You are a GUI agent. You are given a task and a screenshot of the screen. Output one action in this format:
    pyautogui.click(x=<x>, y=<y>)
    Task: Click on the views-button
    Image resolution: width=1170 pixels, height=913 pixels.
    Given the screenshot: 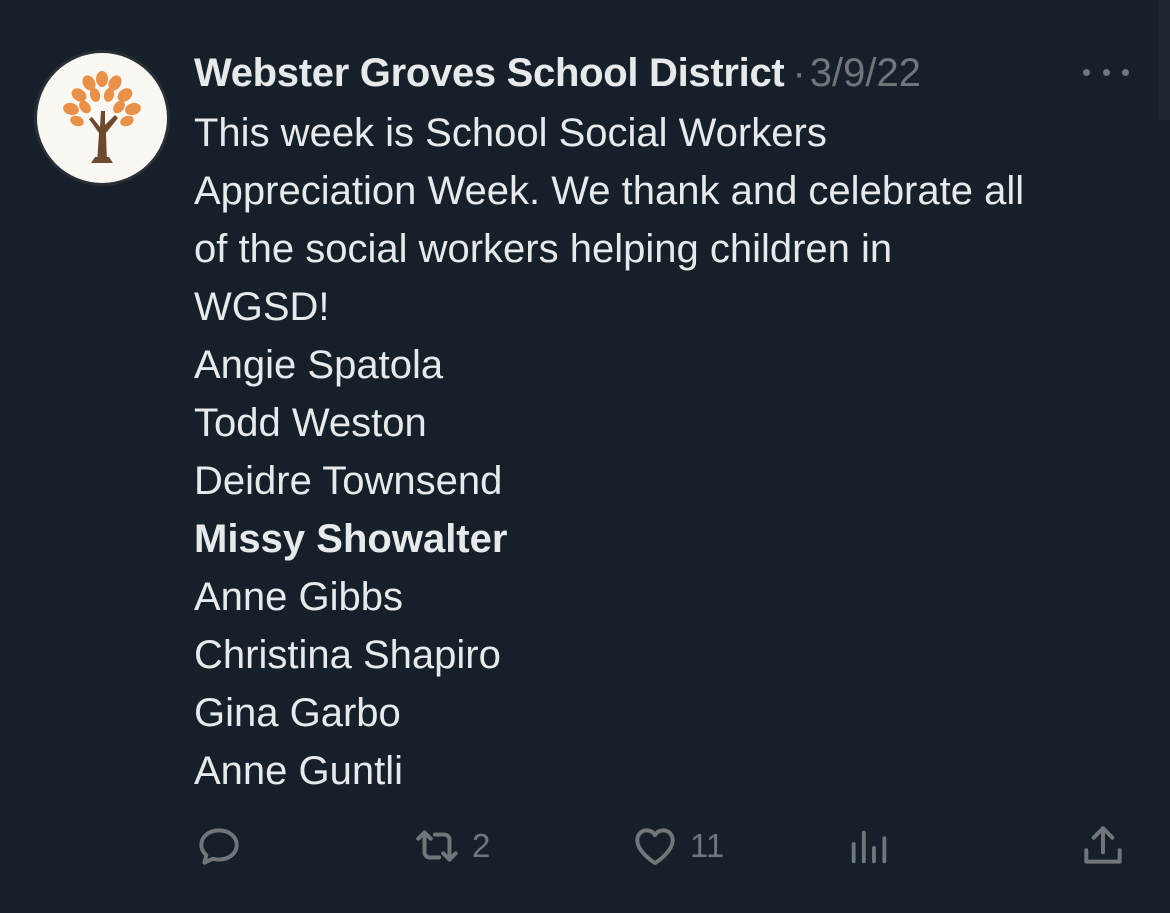 What is the action you would take?
    pyautogui.click(x=869, y=846)
    